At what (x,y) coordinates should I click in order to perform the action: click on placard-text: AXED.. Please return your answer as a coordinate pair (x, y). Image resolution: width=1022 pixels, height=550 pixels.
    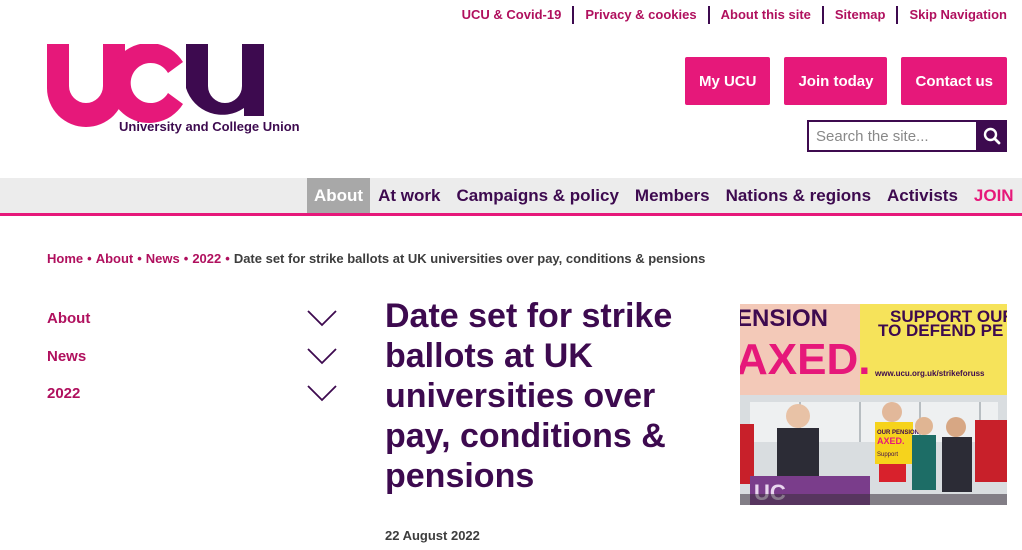
    Looking at the image, I should click on (891, 441).